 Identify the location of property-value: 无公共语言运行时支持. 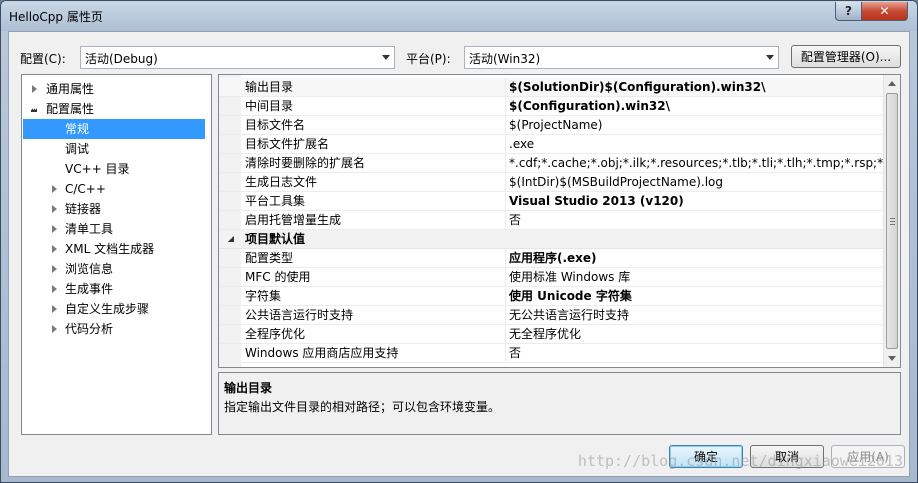
(696, 315).